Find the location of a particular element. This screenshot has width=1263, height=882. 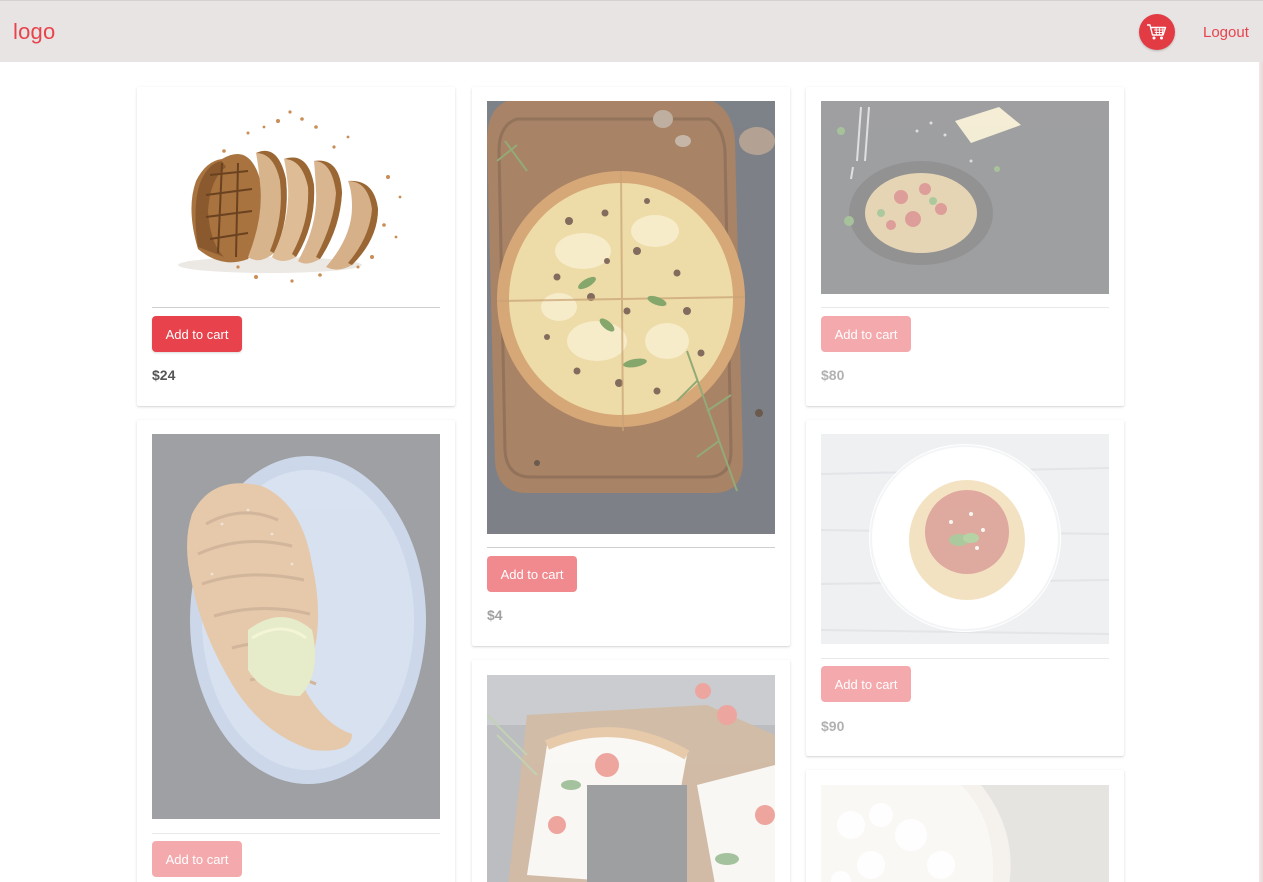

product-card-pizza-margherita is located at coordinates (631, 771).